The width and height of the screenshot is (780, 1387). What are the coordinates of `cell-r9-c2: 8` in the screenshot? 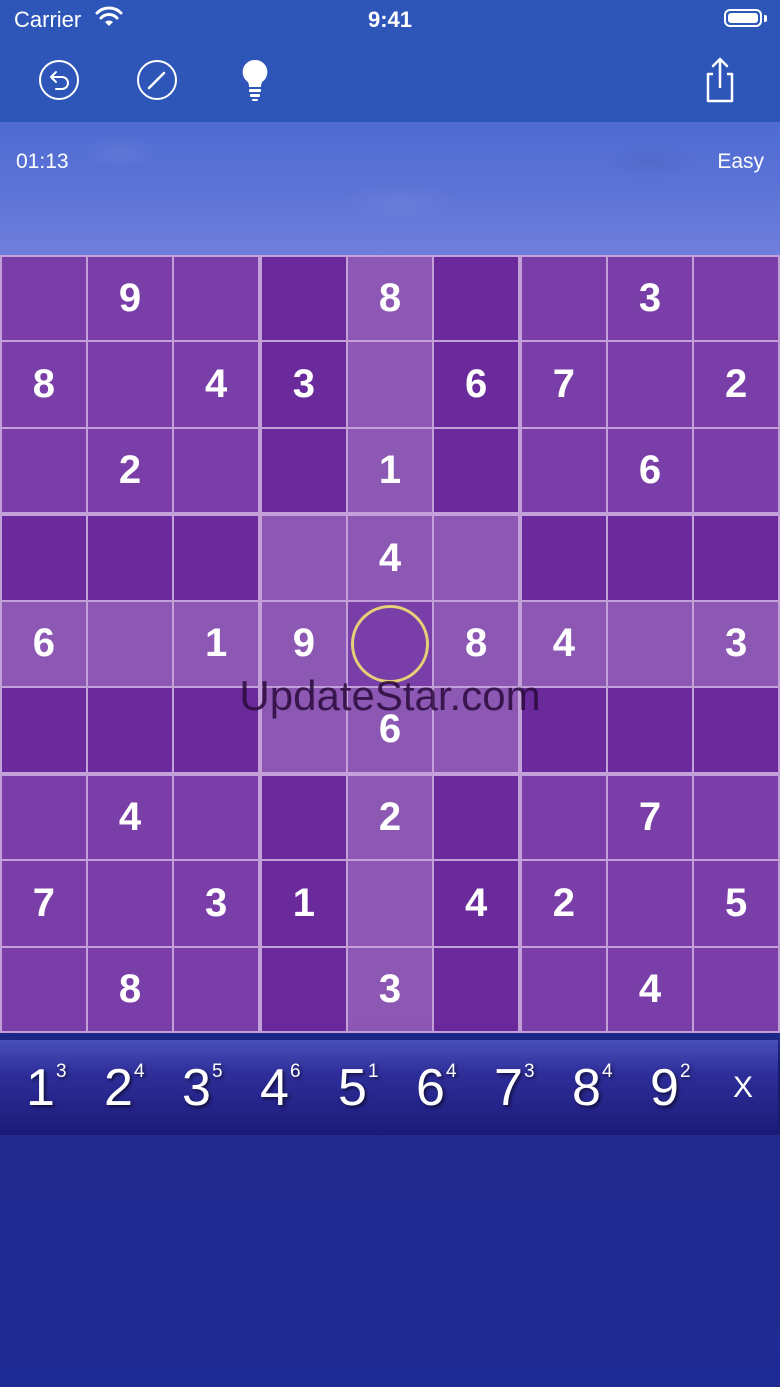 It's located at (130, 989).